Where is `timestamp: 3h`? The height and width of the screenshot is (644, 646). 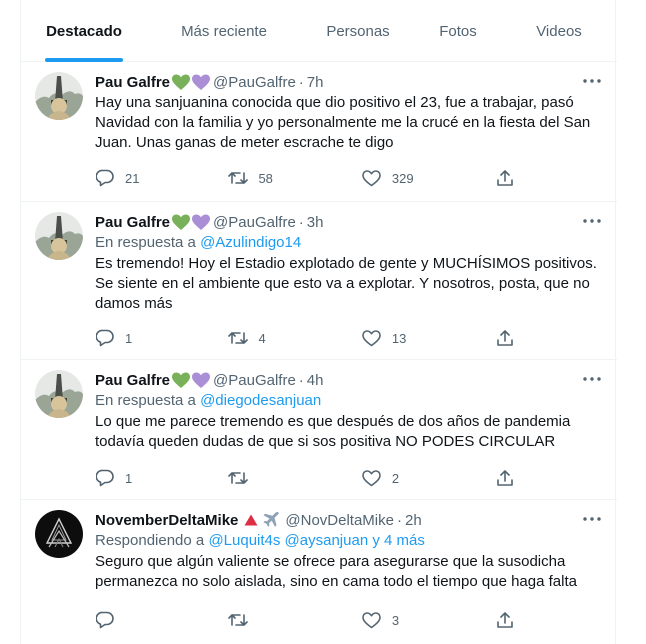 timestamp: 3h is located at coordinates (315, 222).